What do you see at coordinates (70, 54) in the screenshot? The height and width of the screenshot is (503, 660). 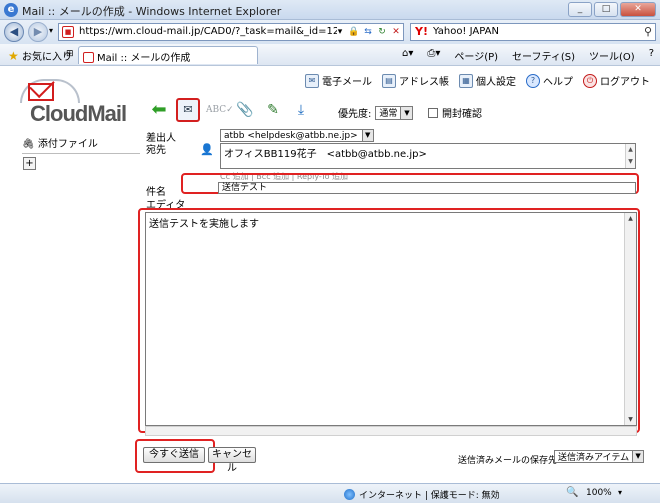 I see `favorites-add-icon: ⊞` at bounding box center [70, 54].